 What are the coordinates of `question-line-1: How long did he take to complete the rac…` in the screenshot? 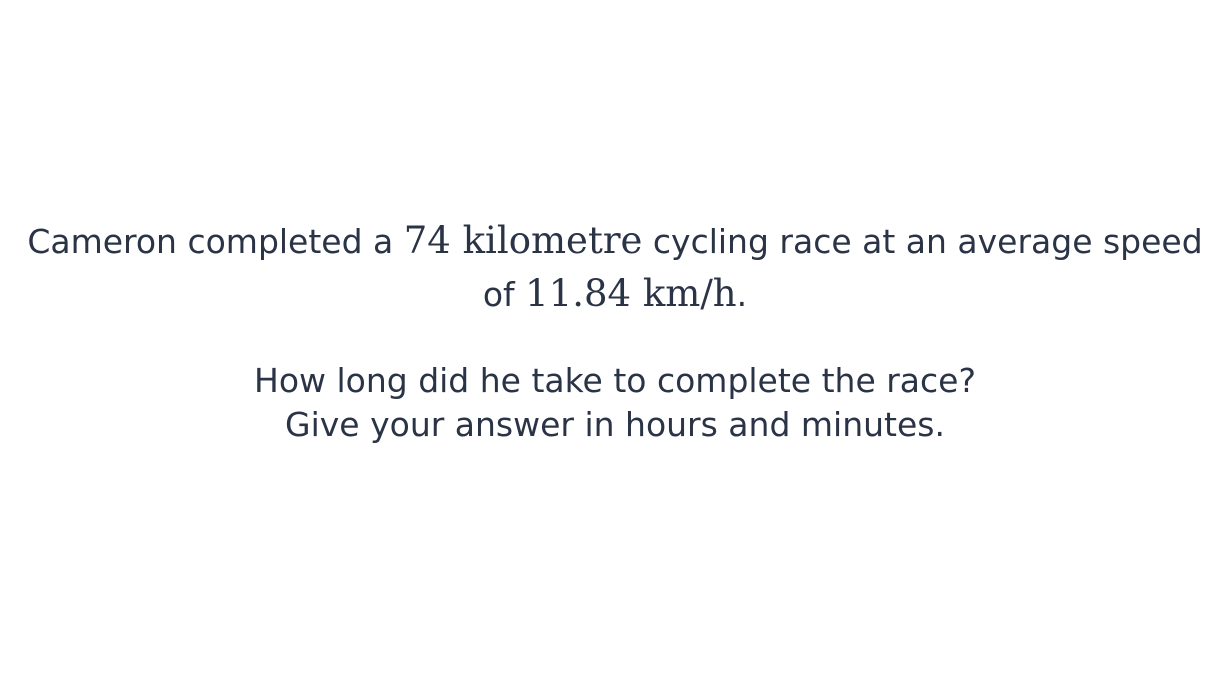 It's located at (615, 380).